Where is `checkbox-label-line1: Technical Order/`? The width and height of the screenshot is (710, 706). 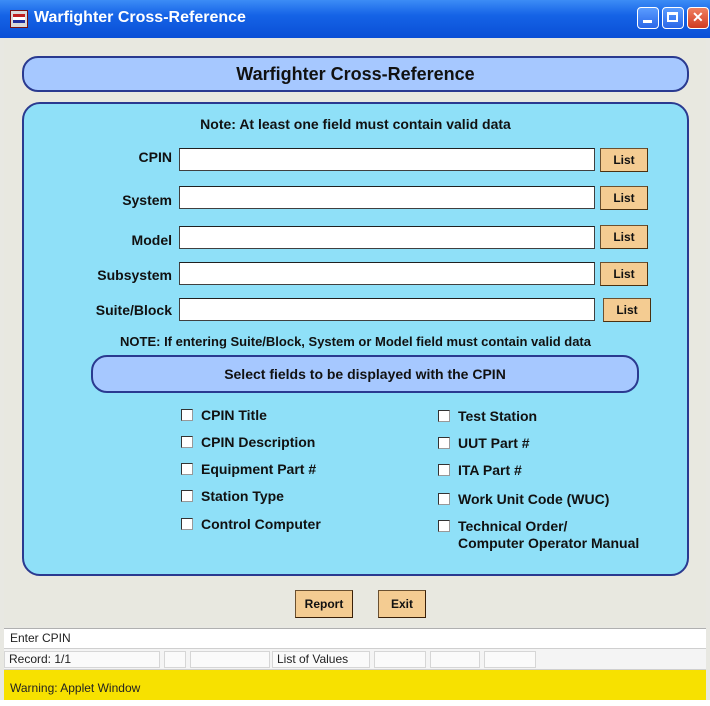 checkbox-label-line1: Technical Order/ is located at coordinates (513, 526).